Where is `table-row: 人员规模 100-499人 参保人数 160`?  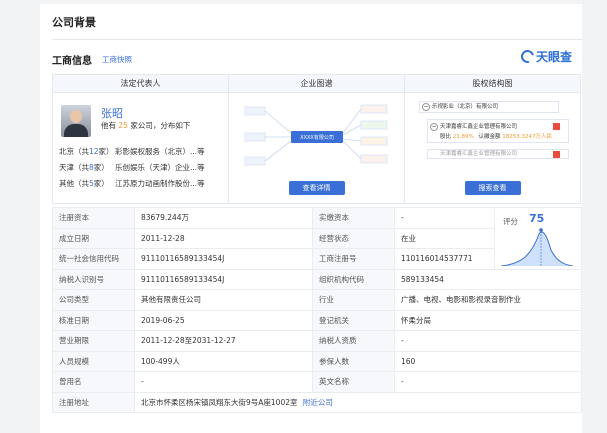
table-row: 人员规模 100-499人 参保人数 160 is located at coordinates (317, 361).